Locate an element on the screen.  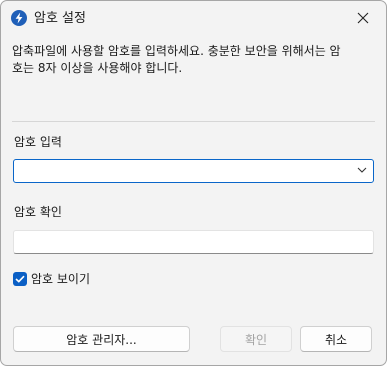
password-input-combobox is located at coordinates (193, 171).